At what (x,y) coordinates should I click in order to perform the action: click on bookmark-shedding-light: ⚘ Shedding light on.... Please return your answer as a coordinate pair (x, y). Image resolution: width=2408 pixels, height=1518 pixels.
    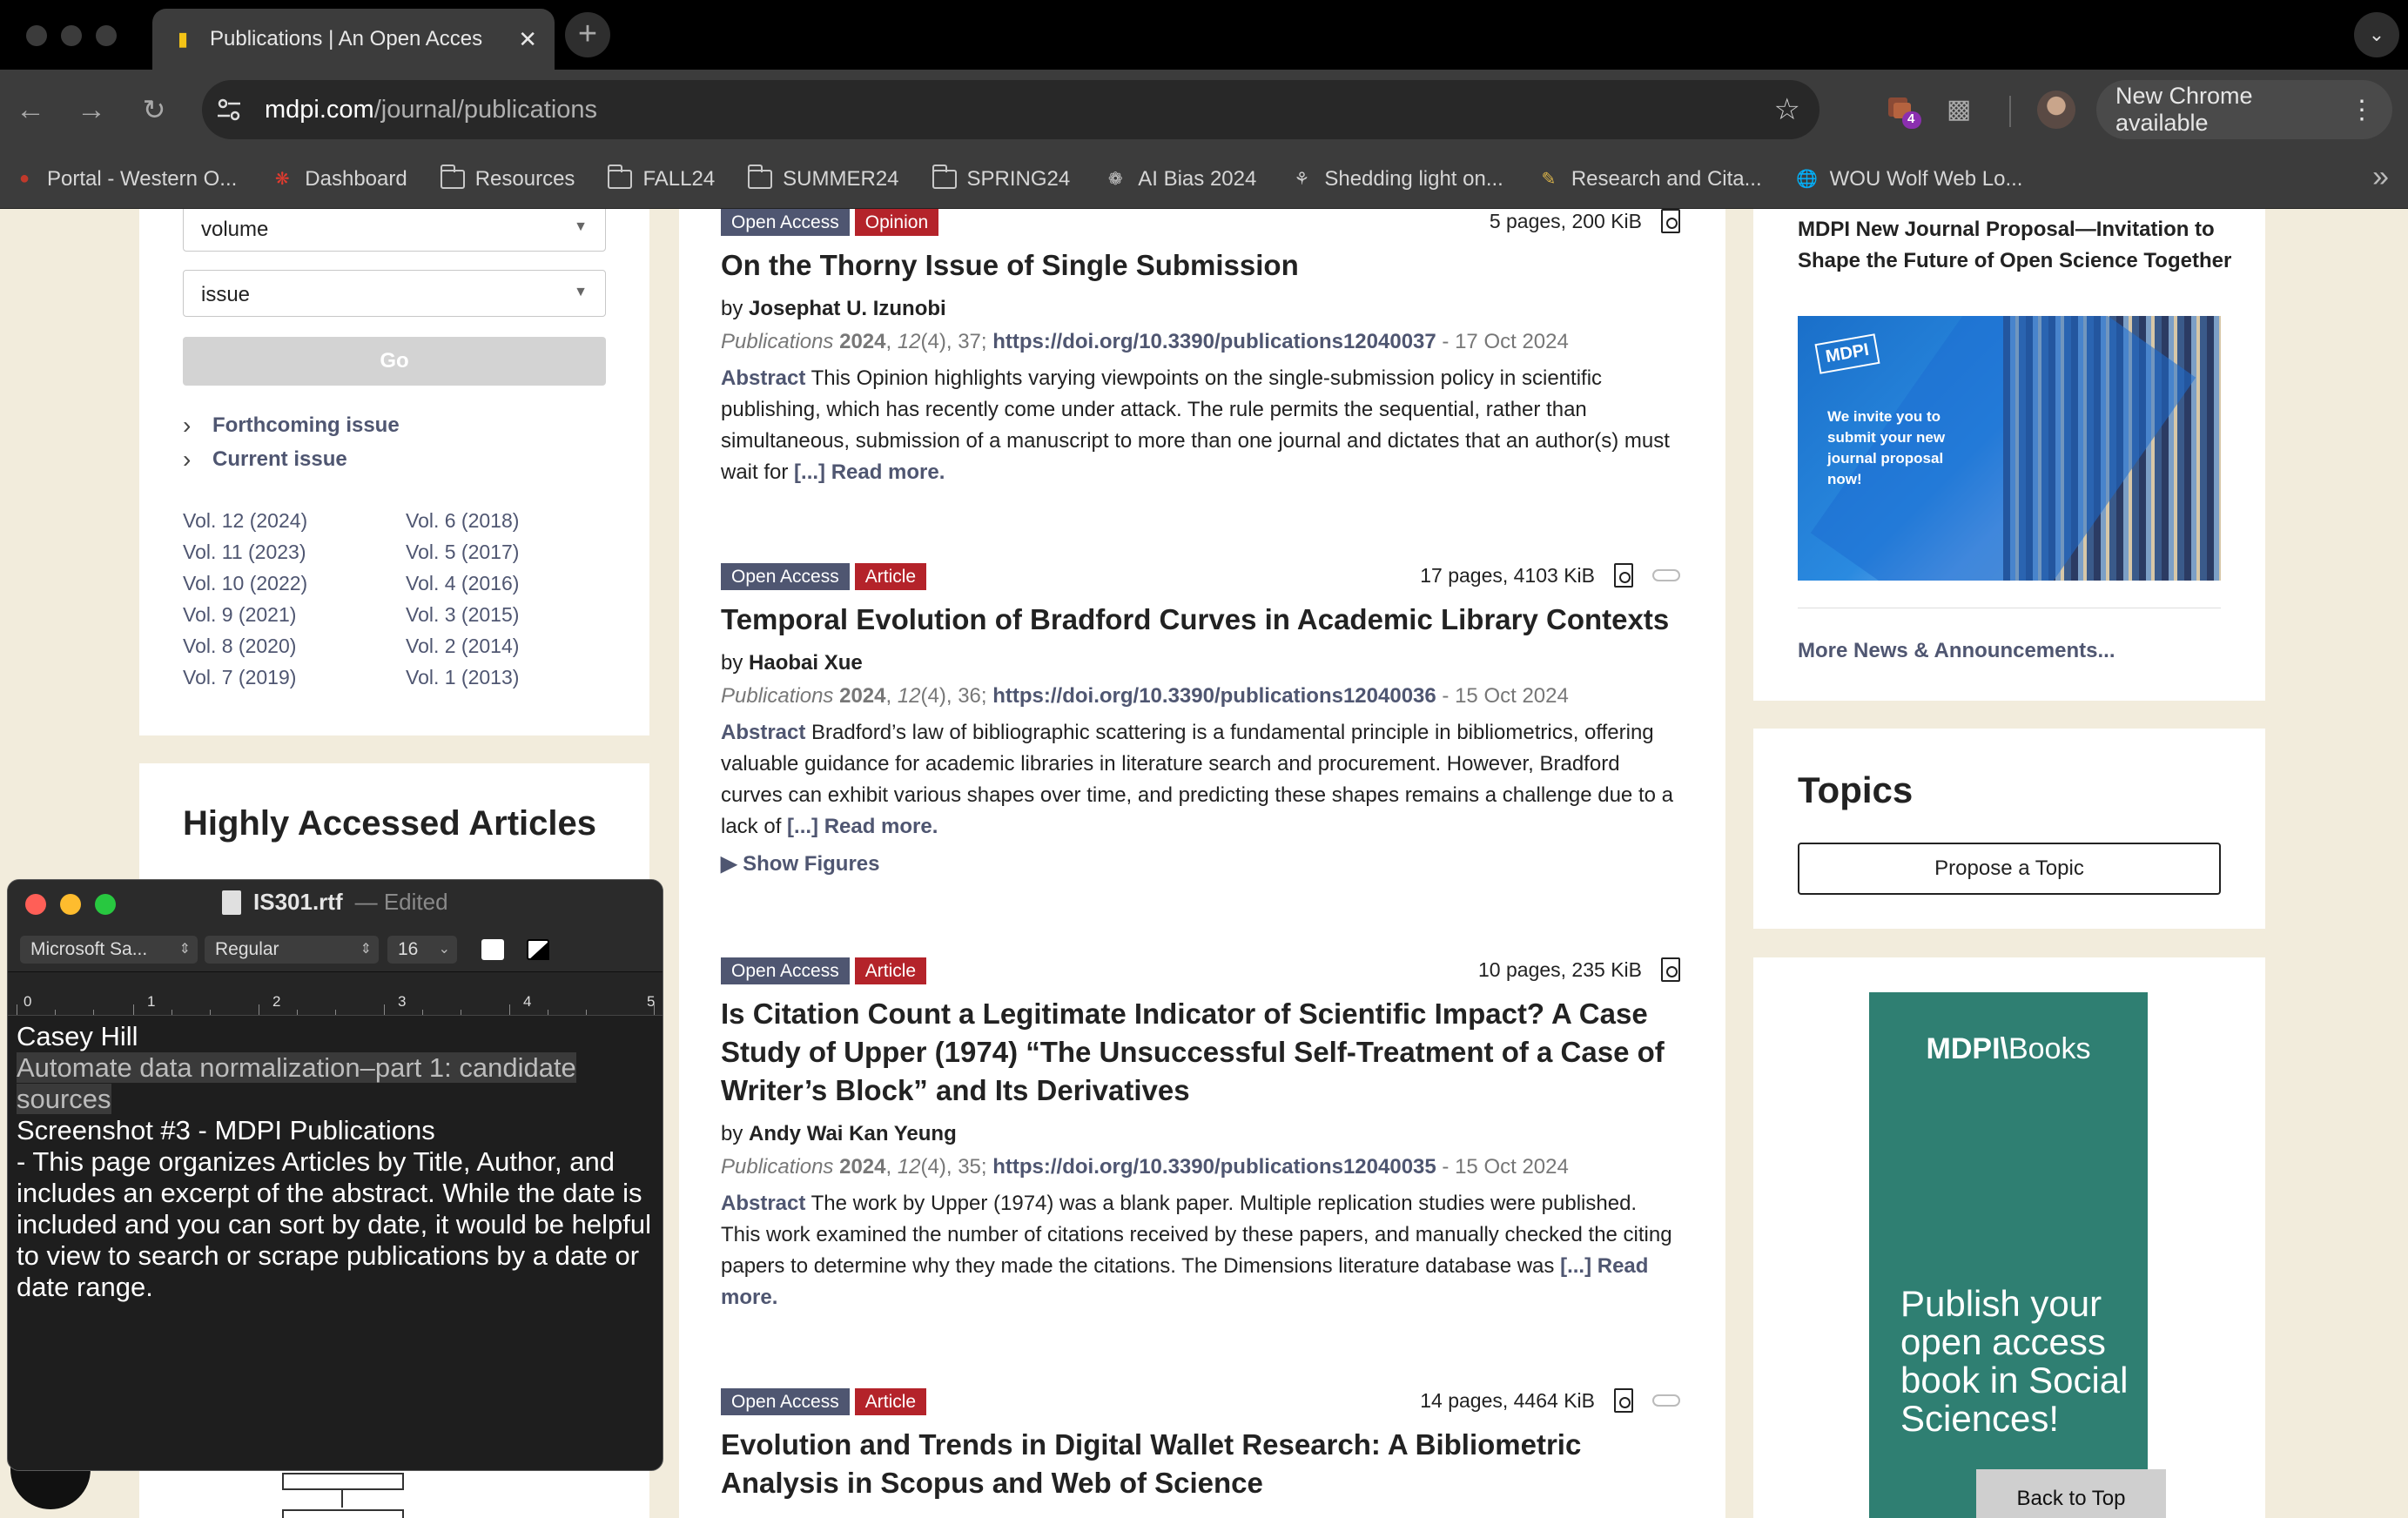
    Looking at the image, I should click on (1396, 179).